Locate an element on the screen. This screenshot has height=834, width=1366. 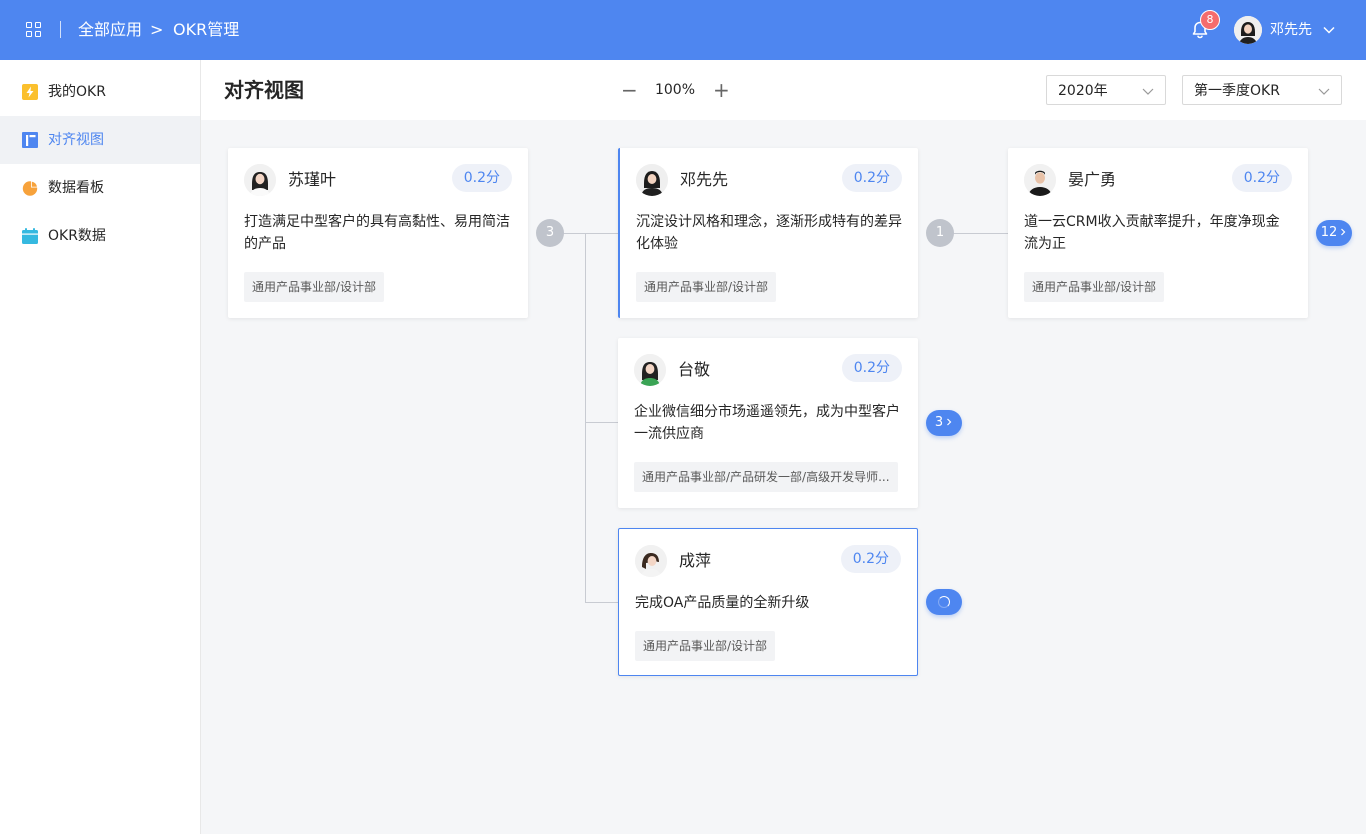
sidebar-item-dashboard: 数据看板 is located at coordinates (100, 188).